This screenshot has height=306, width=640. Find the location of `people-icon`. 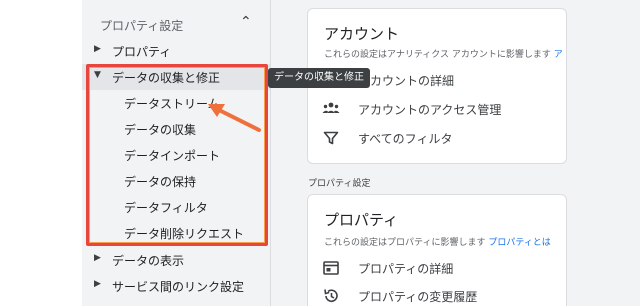

people-icon is located at coordinates (331, 109).